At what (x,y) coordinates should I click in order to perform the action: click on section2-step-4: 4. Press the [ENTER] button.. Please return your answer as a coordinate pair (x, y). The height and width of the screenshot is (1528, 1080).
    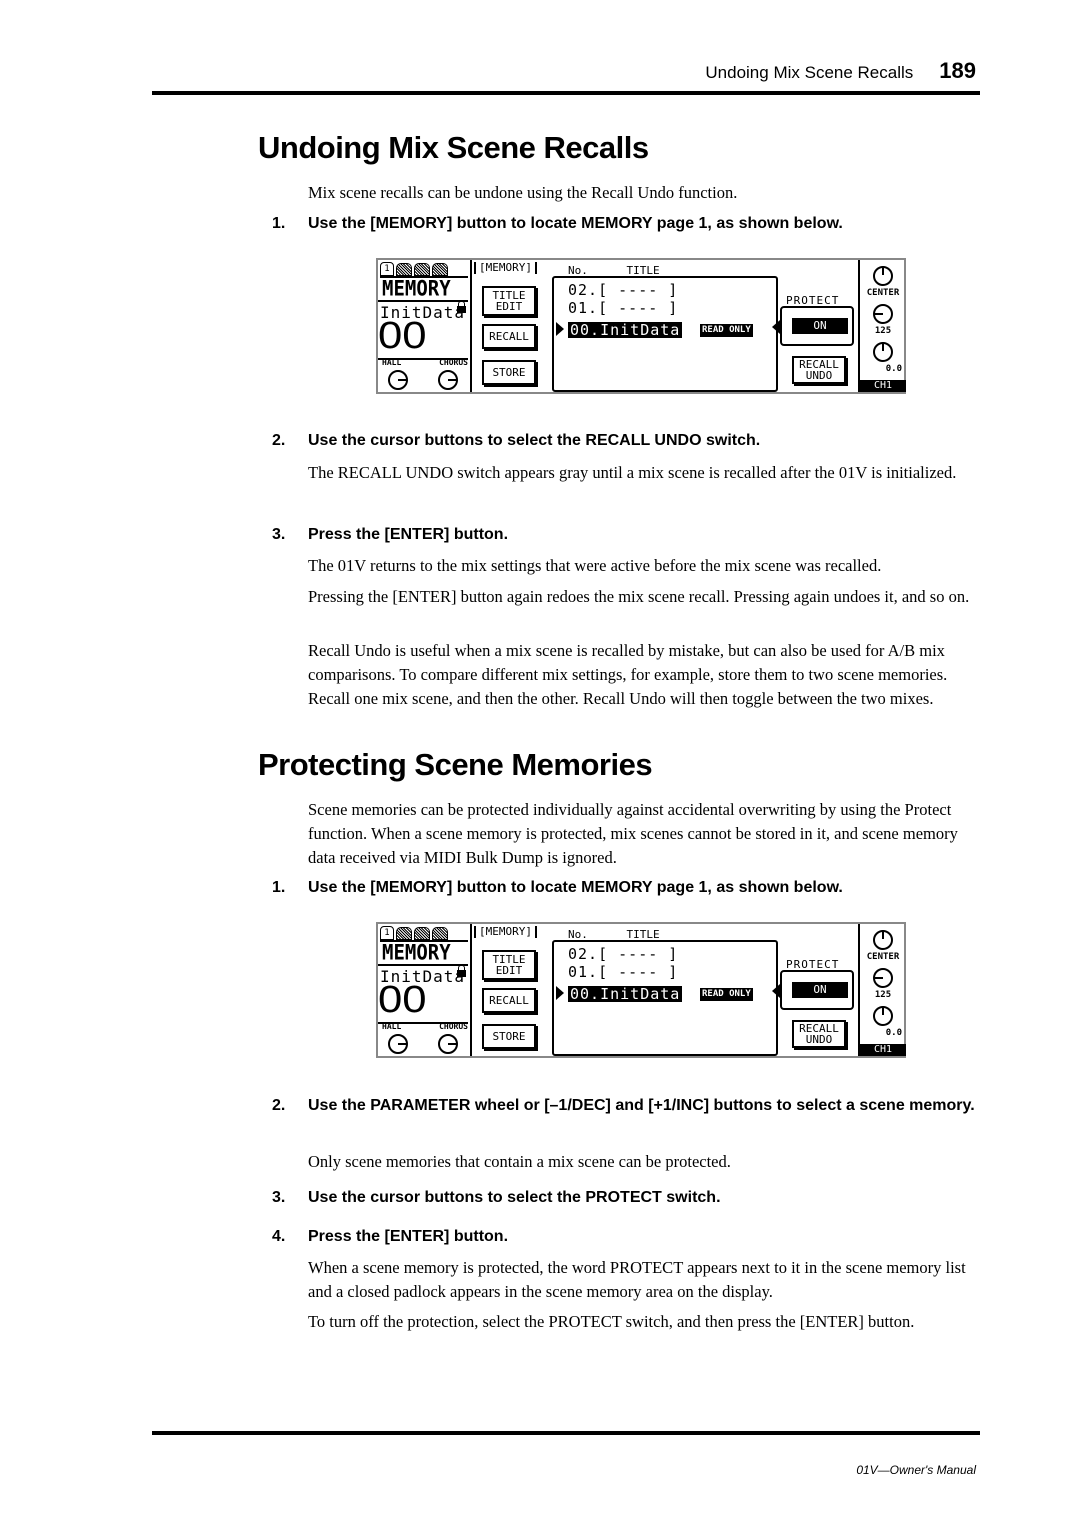
    Looking at the image, I should click on (624, 1237).